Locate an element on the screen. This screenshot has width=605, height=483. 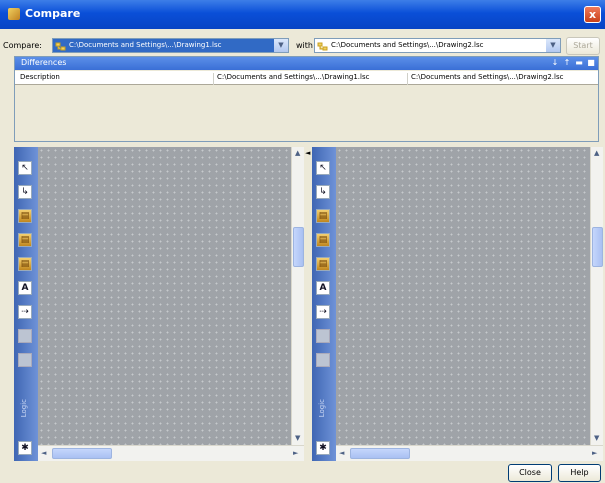
with-label: with is located at coordinates (304, 45).